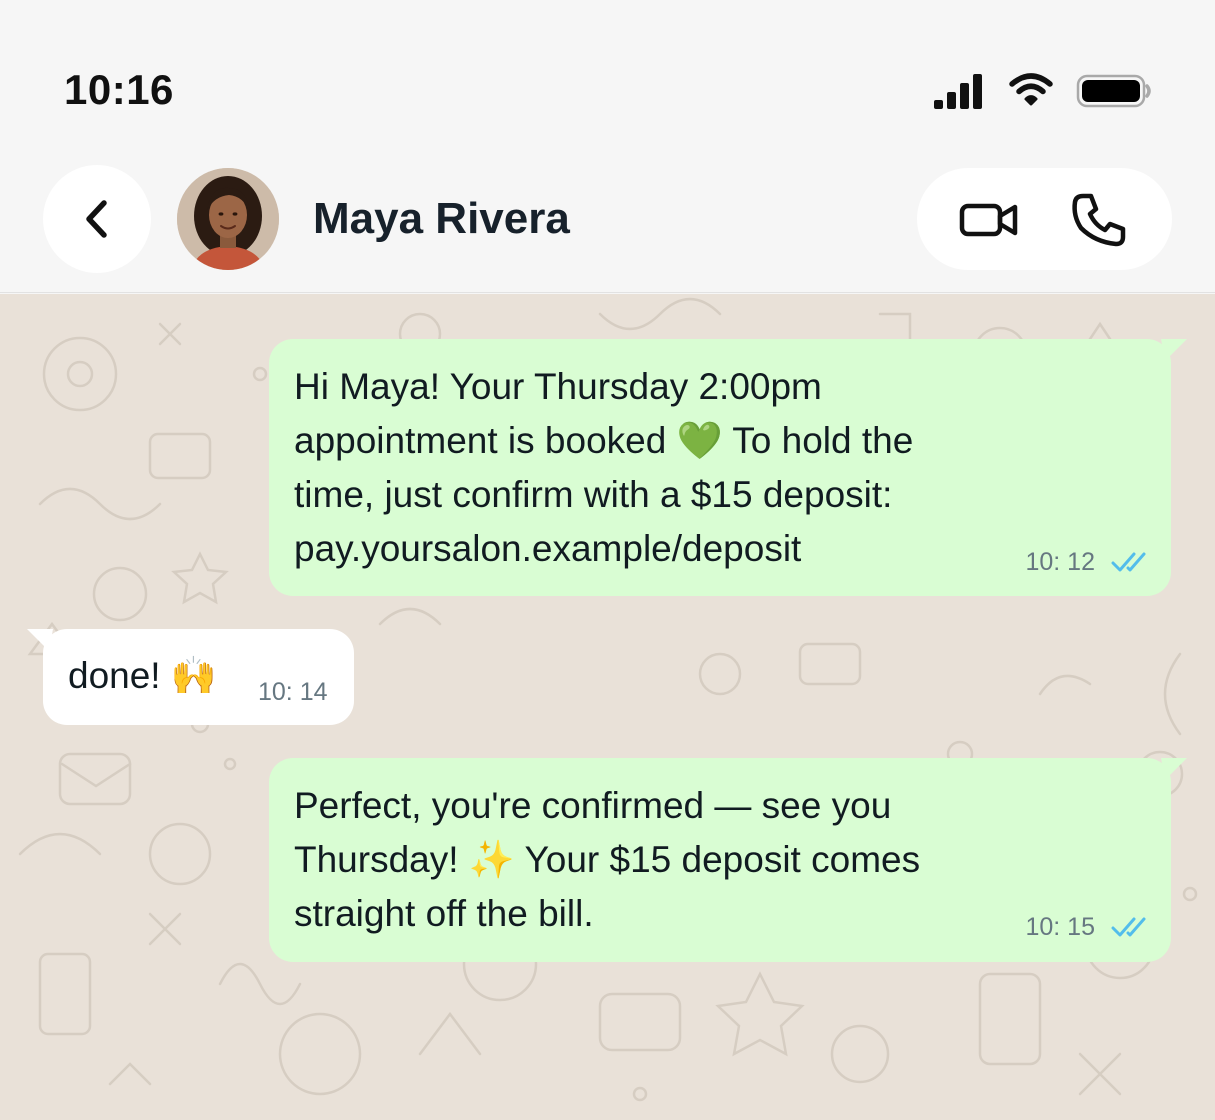 The width and height of the screenshot is (1215, 1120). I want to click on message-meta: 10: 15, so click(1090, 927).